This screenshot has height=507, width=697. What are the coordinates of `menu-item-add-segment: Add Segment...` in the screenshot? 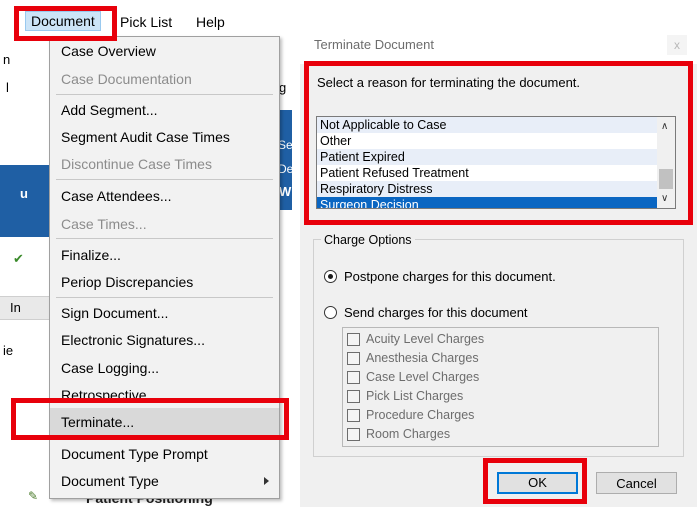 It's located at (164, 110).